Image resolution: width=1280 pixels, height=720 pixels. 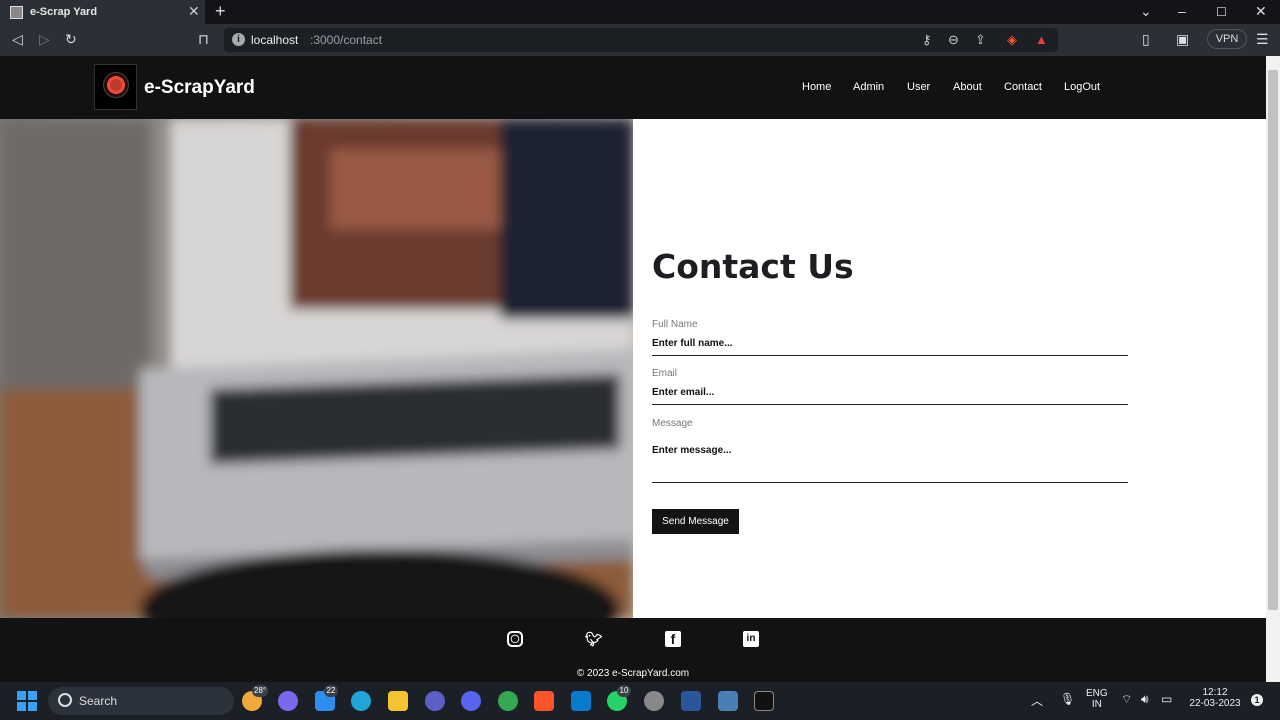 I want to click on maximize-icon: ☐, so click(x=1221, y=12).